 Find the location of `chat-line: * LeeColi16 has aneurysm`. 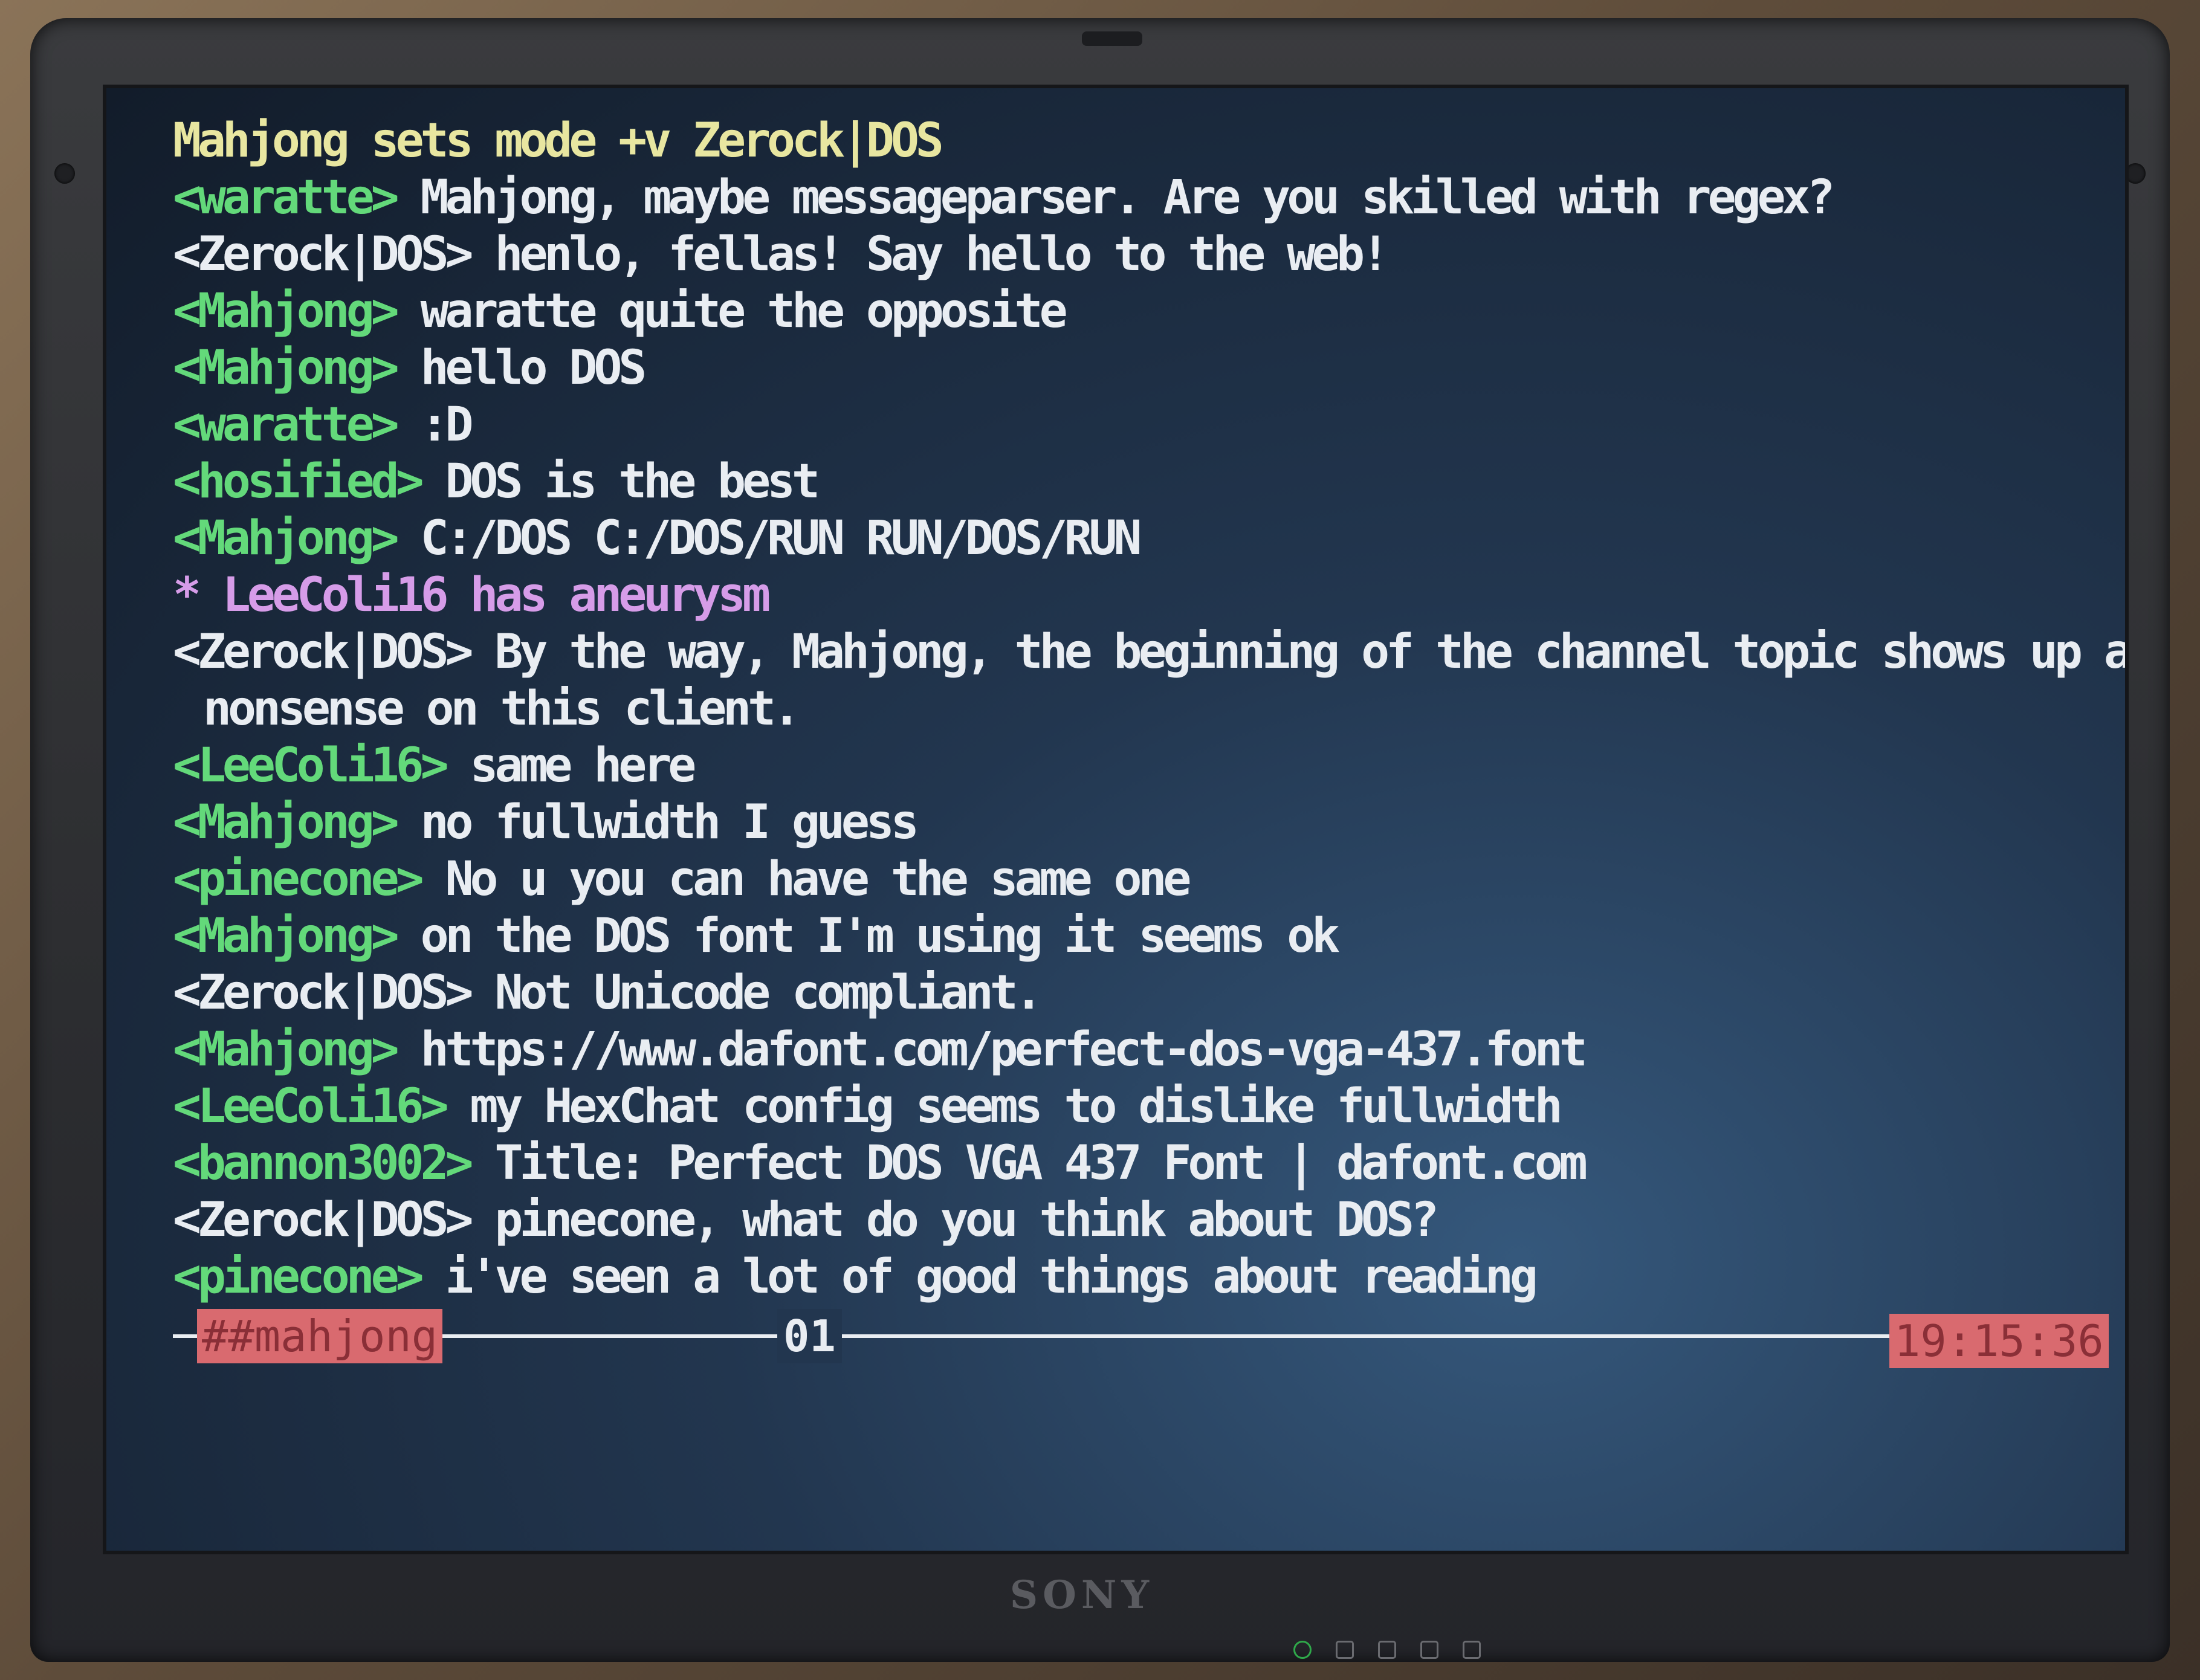

chat-line: * LeeColi16 has aneurysm is located at coordinates (1140, 595).